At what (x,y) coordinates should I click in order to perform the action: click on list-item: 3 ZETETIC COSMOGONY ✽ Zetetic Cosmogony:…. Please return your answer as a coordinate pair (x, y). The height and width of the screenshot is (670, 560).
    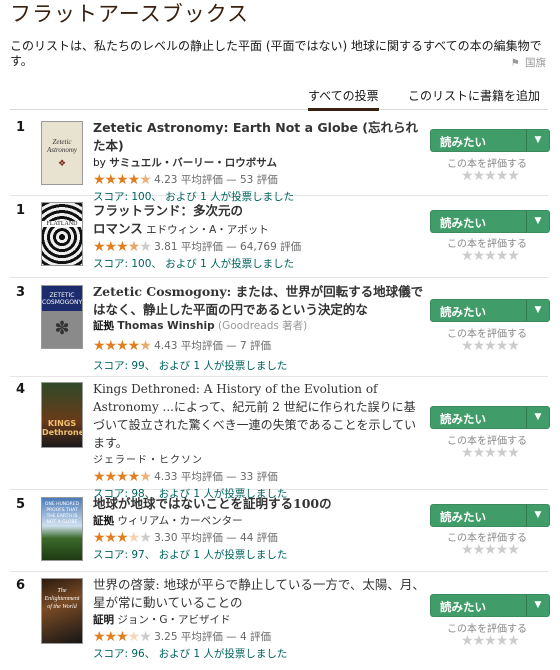
    Looking at the image, I should click on (280, 327).